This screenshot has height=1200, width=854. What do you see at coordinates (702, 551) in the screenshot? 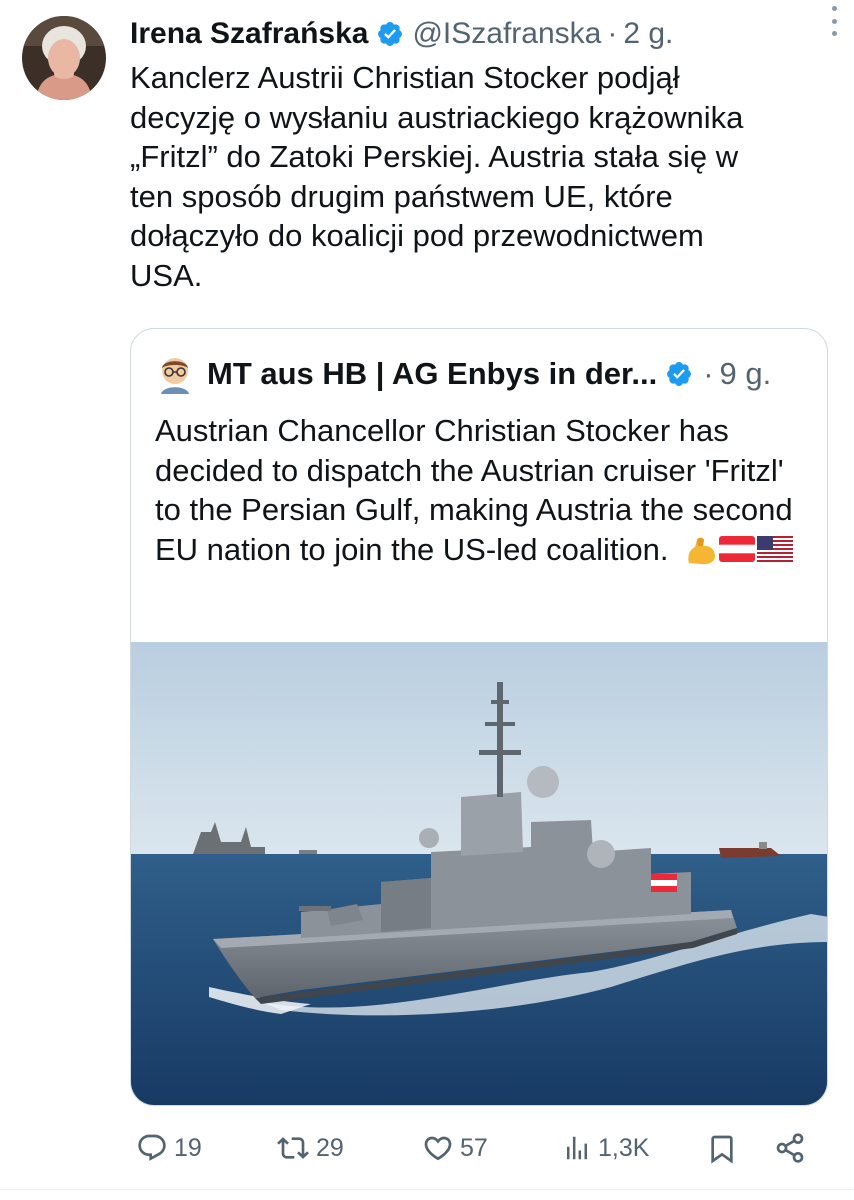
I see `flexed-biceps-icon` at bounding box center [702, 551].